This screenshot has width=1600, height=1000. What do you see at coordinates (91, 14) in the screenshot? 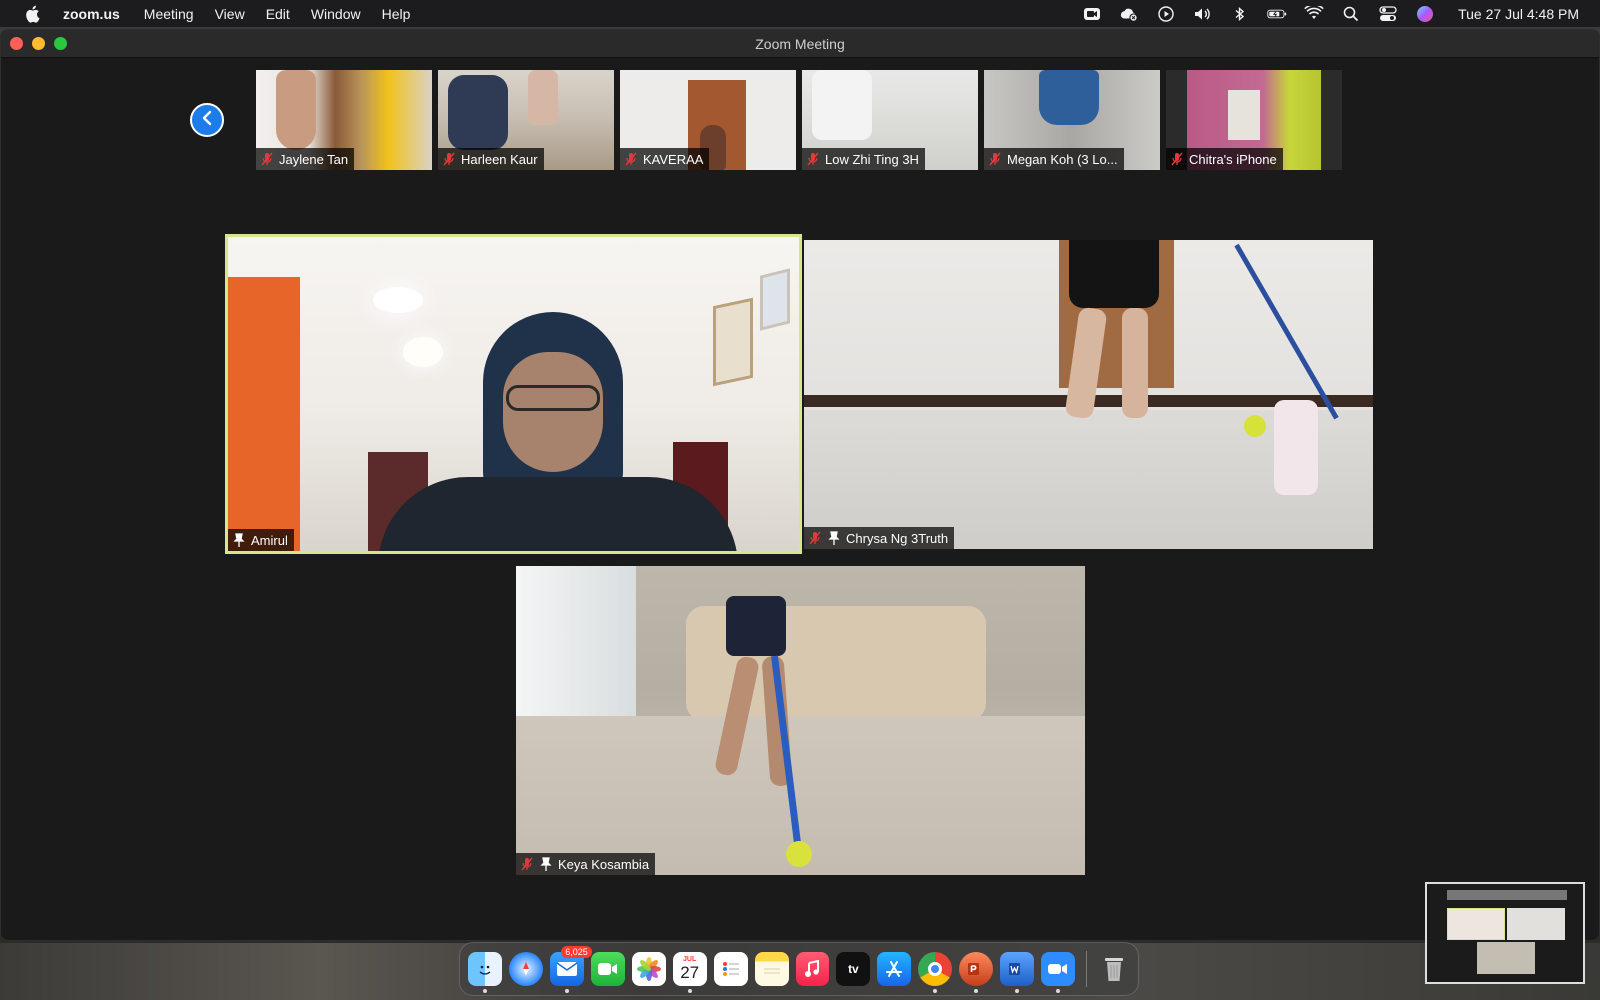
I see `menu-app-name: zoom.us` at bounding box center [91, 14].